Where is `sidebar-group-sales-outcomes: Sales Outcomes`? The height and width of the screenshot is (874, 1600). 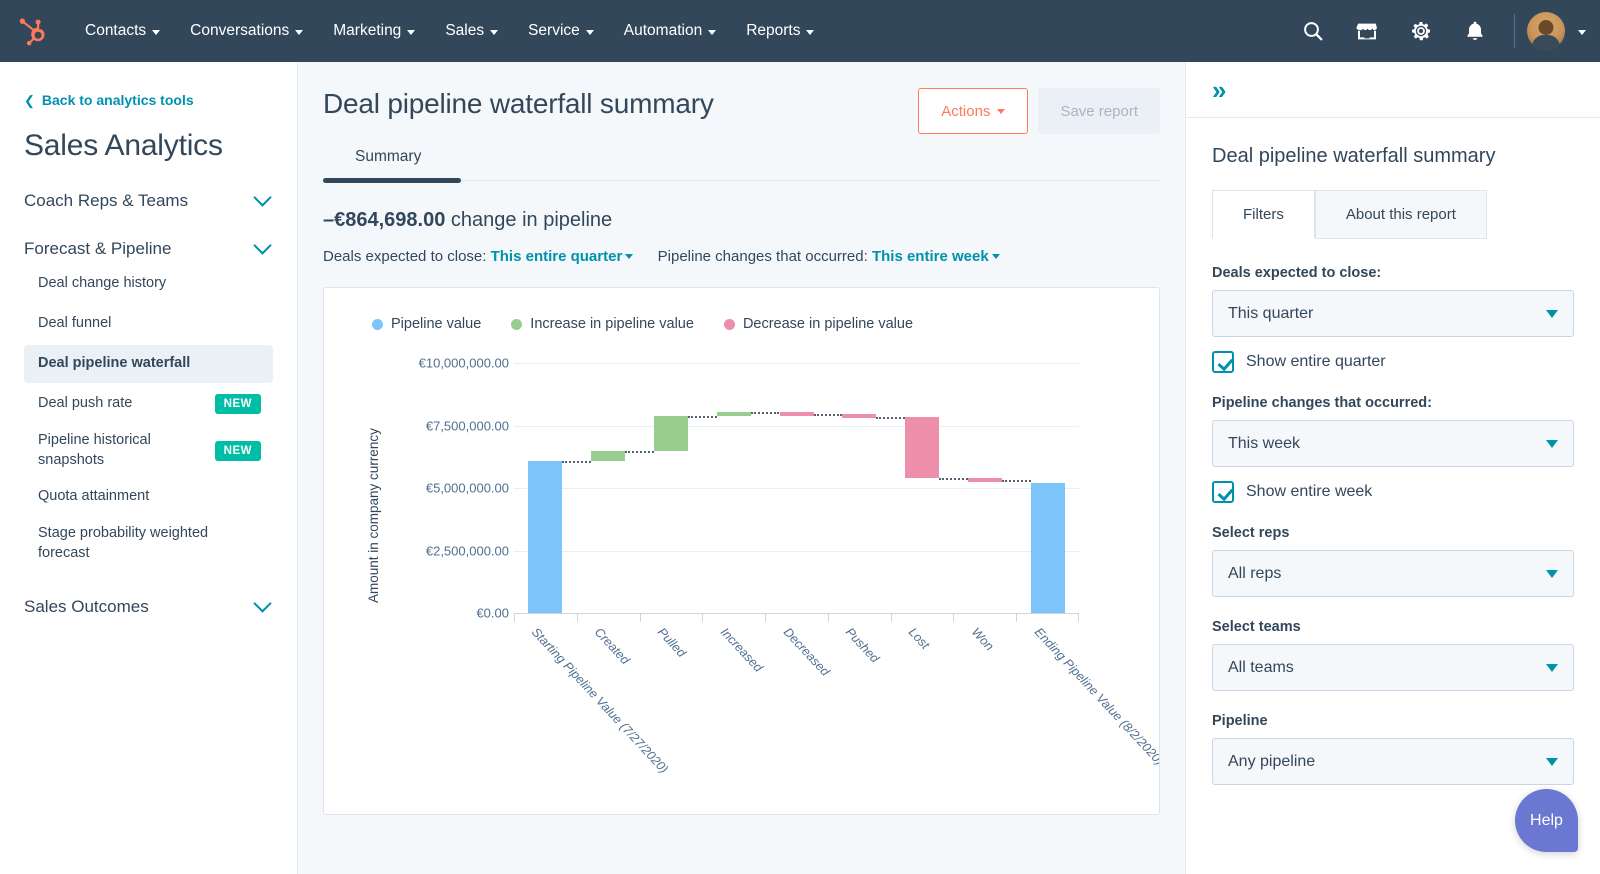 sidebar-group-sales-outcomes: Sales Outcomes is located at coordinates (148, 605).